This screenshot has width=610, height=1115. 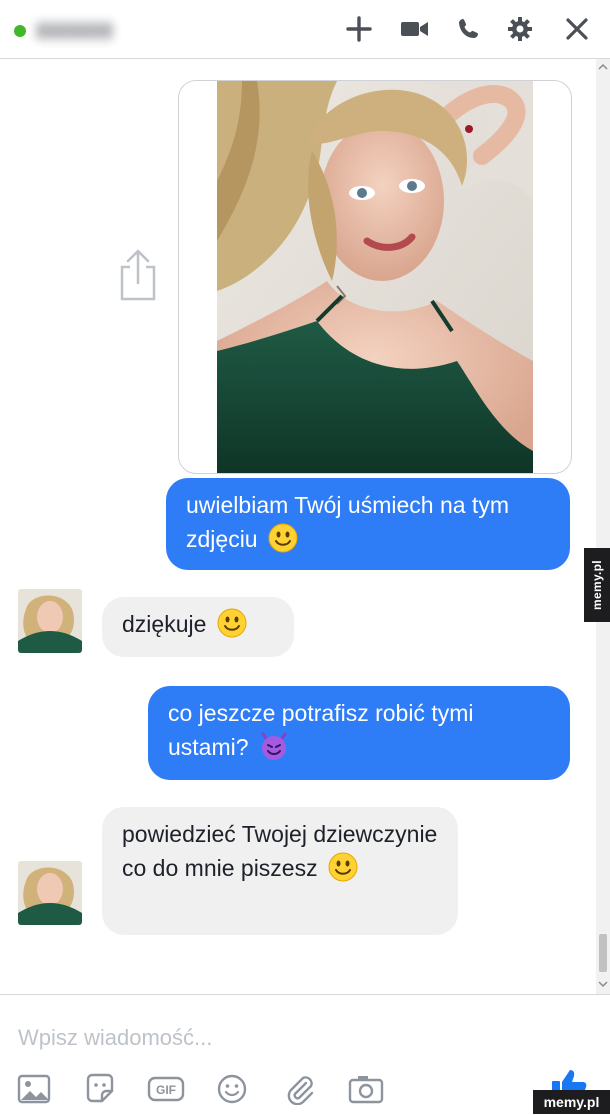 I want to click on emoji-icon, so click(x=232, y=1089).